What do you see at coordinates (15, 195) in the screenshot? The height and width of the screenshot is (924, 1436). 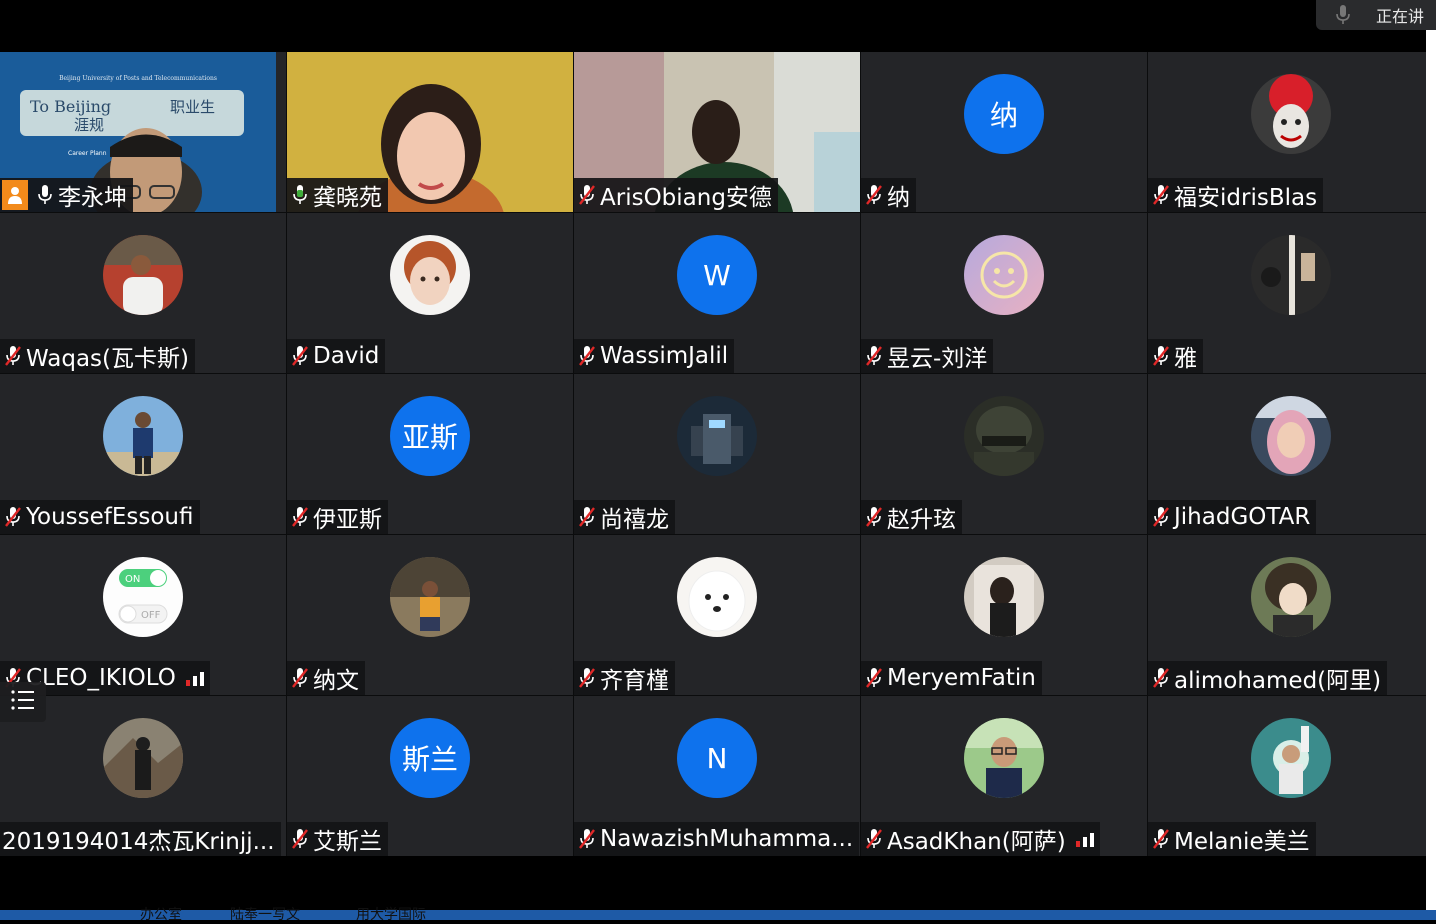 I see `host-icon` at bounding box center [15, 195].